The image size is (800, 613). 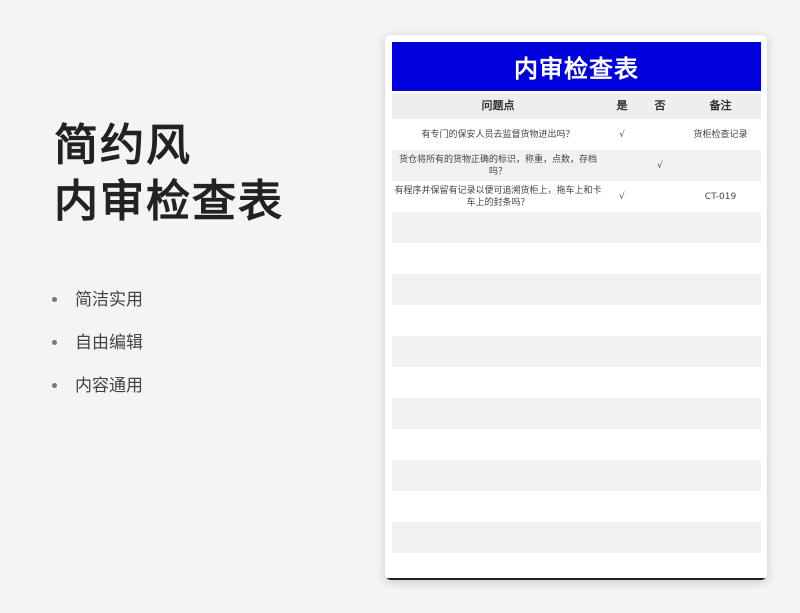 I want to click on promo-title-line2: 内审检查表, so click(x=169, y=201).